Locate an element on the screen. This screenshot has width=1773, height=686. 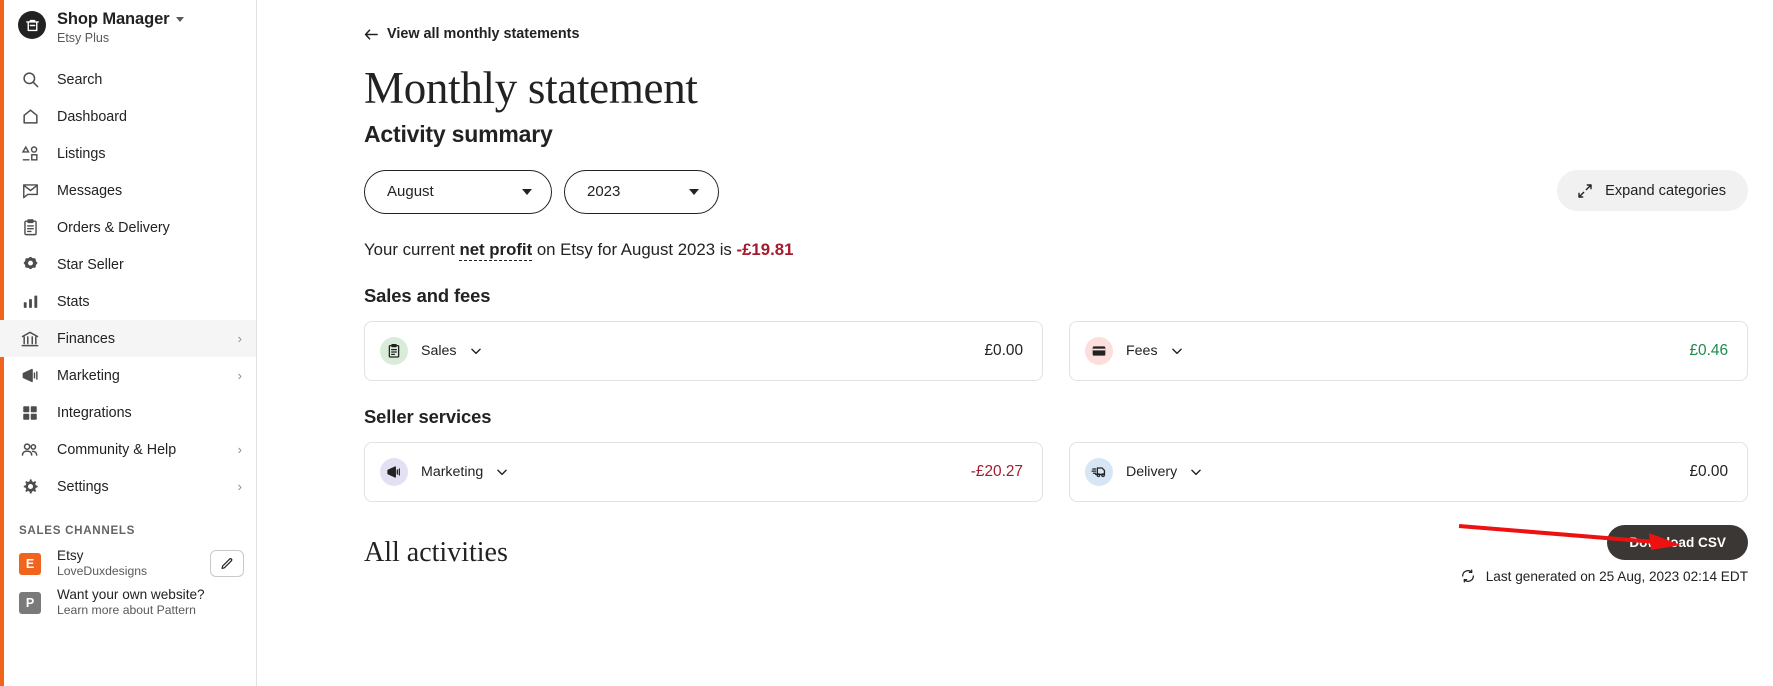
shop-switcher: Shop Manager Etsy Plus is located at coordinates (128, 26).